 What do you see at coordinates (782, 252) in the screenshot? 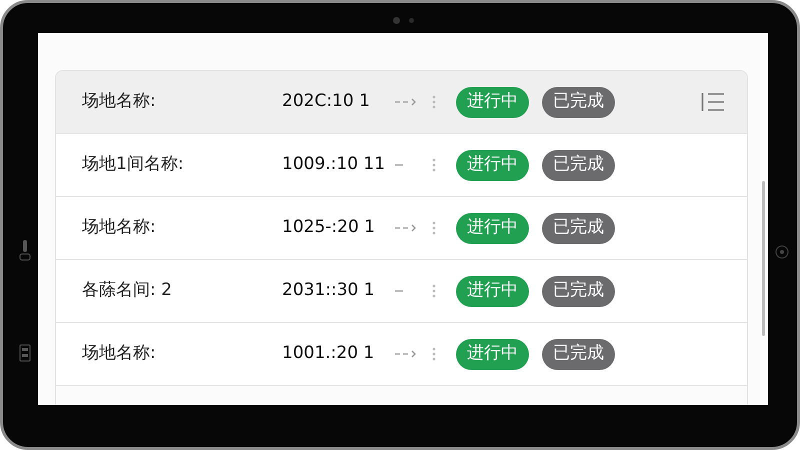
I see `button-icon` at bounding box center [782, 252].